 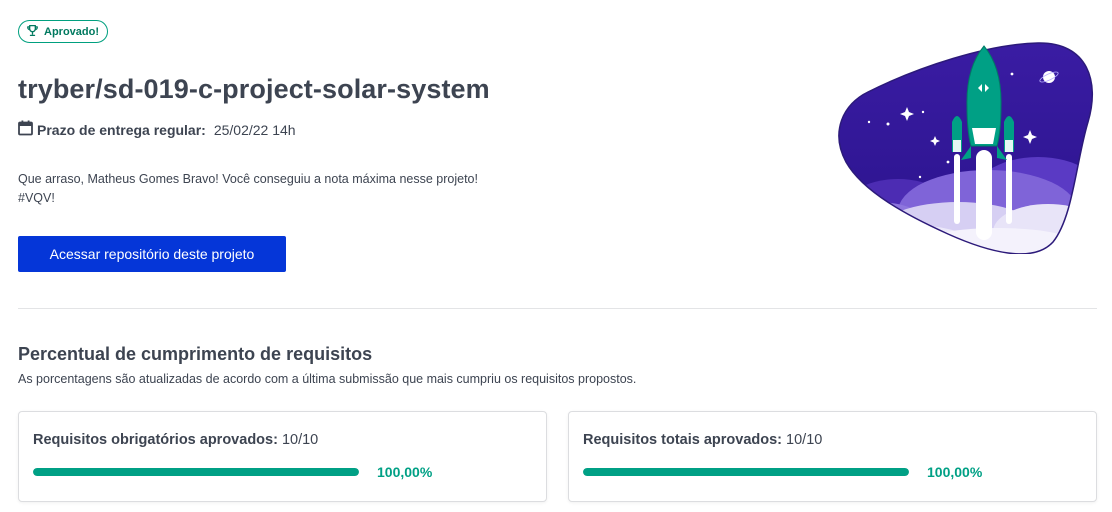 What do you see at coordinates (36, 198) in the screenshot?
I see `congrats-hashtag: #VQV!` at bounding box center [36, 198].